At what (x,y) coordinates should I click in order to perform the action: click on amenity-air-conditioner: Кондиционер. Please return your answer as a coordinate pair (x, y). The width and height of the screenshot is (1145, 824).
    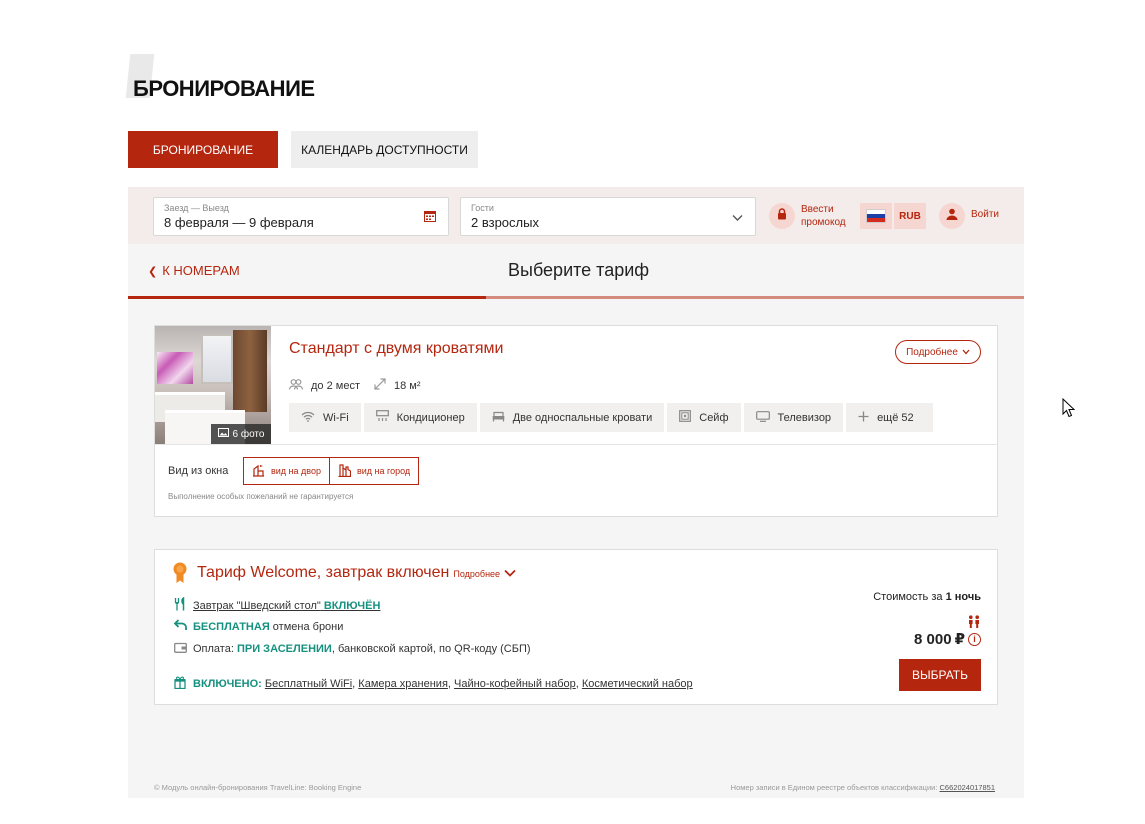
    Looking at the image, I should click on (420, 417).